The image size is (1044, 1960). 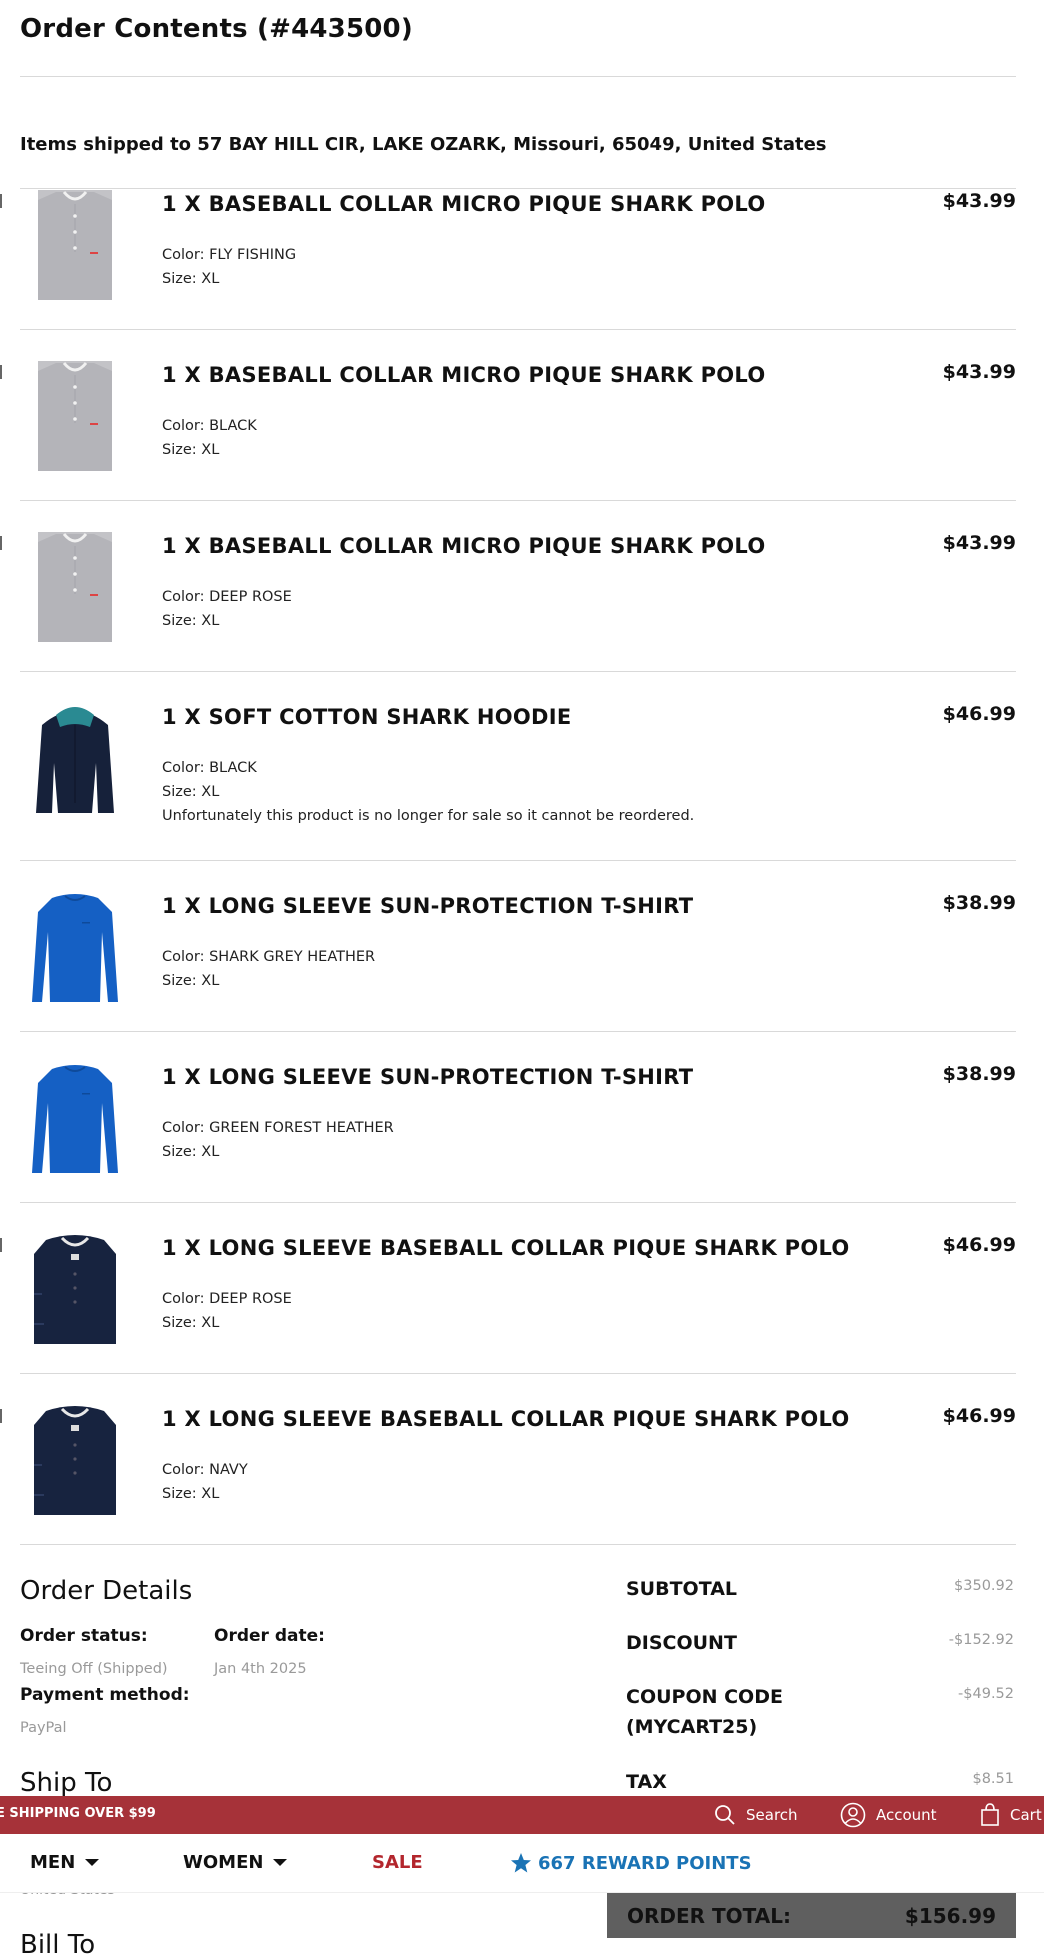 I want to click on account-label: Account, so click(x=906, y=1815).